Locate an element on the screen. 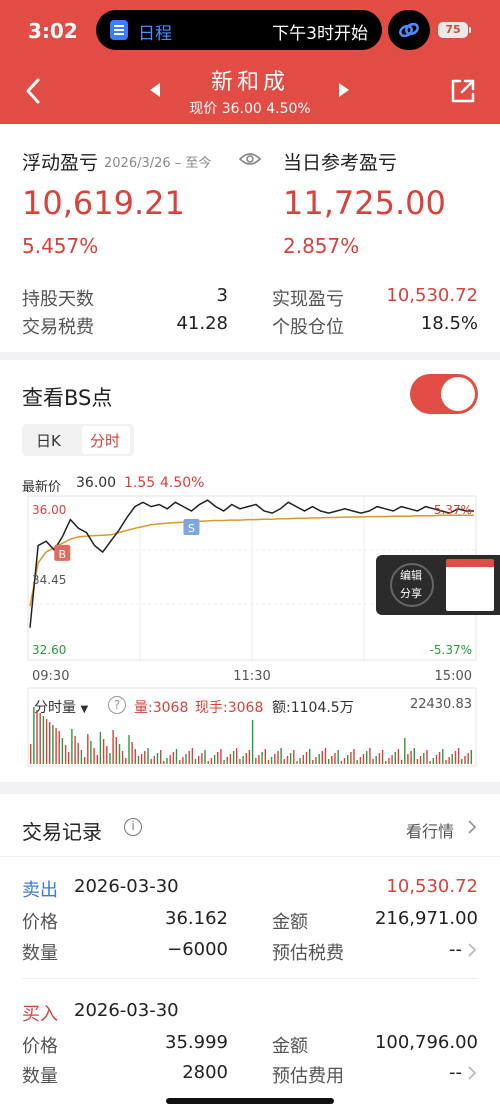  trade-date: 2026-03-30 is located at coordinates (126, 1010).